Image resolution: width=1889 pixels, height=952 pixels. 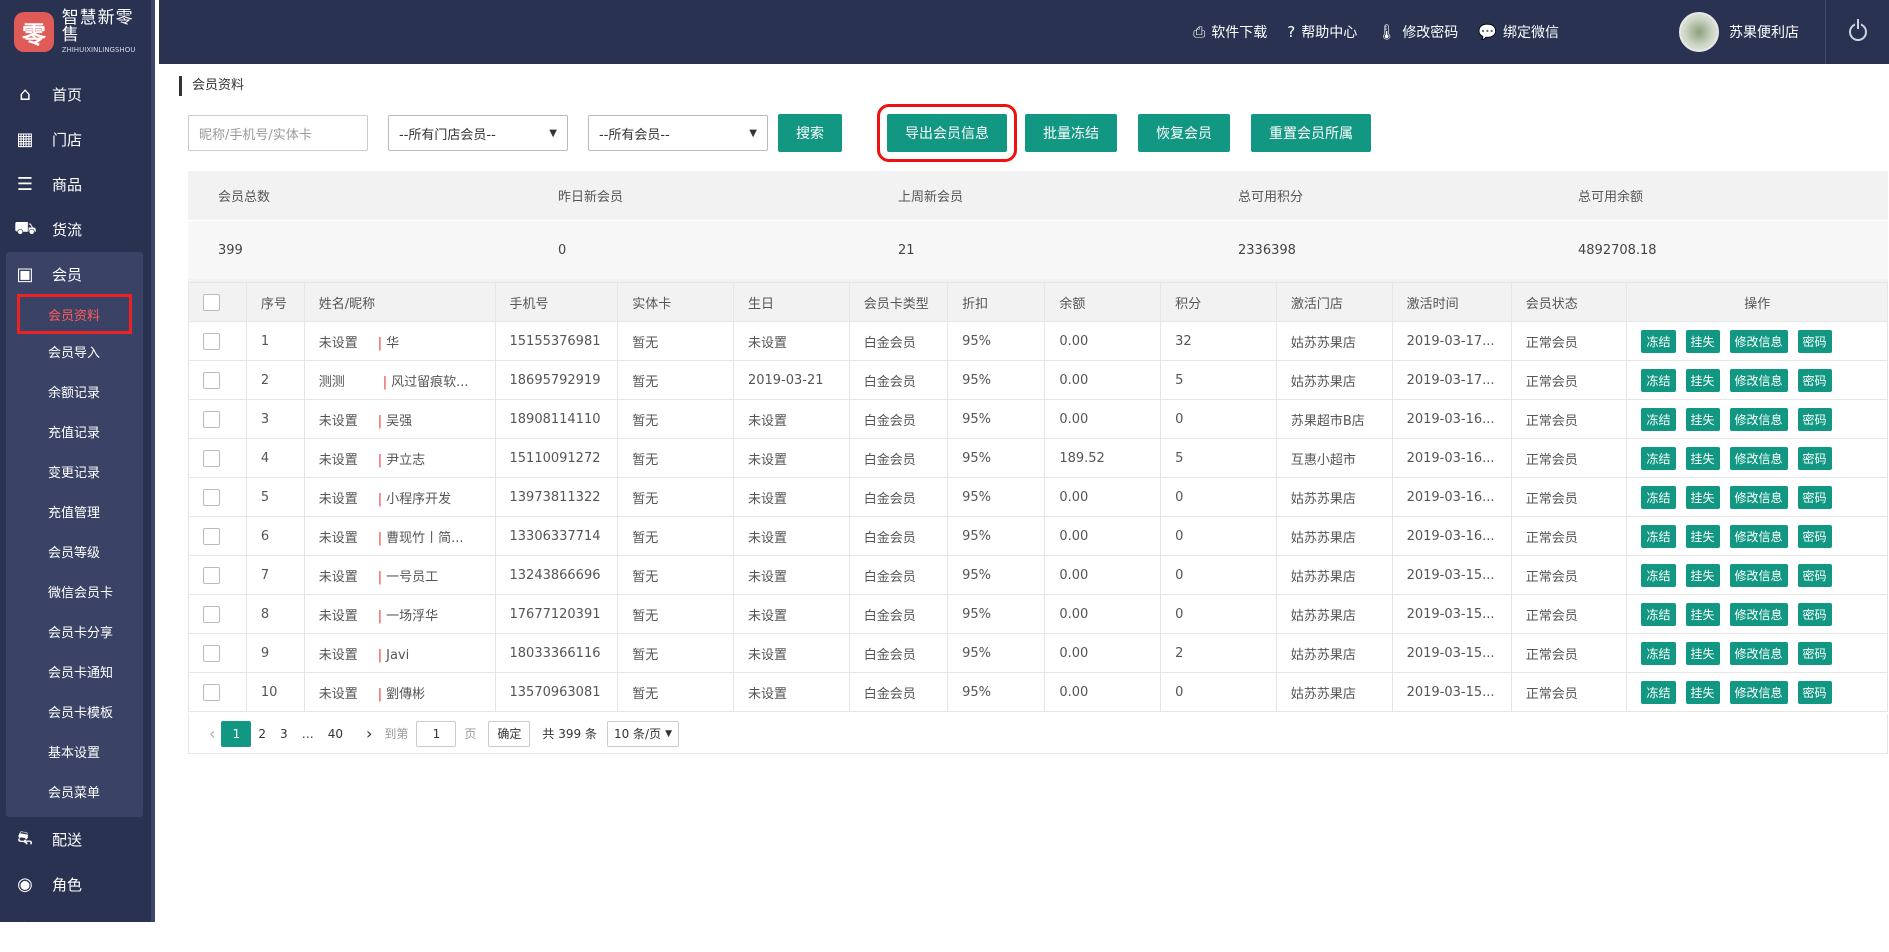 I want to click on sidebar-item-0: ⌂首页, so click(x=75, y=94).